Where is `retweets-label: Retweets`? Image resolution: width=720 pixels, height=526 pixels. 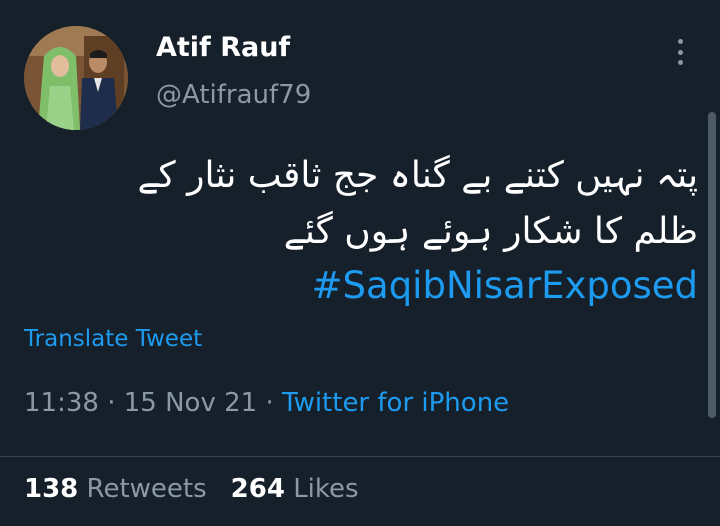 retweets-label: Retweets is located at coordinates (146, 489).